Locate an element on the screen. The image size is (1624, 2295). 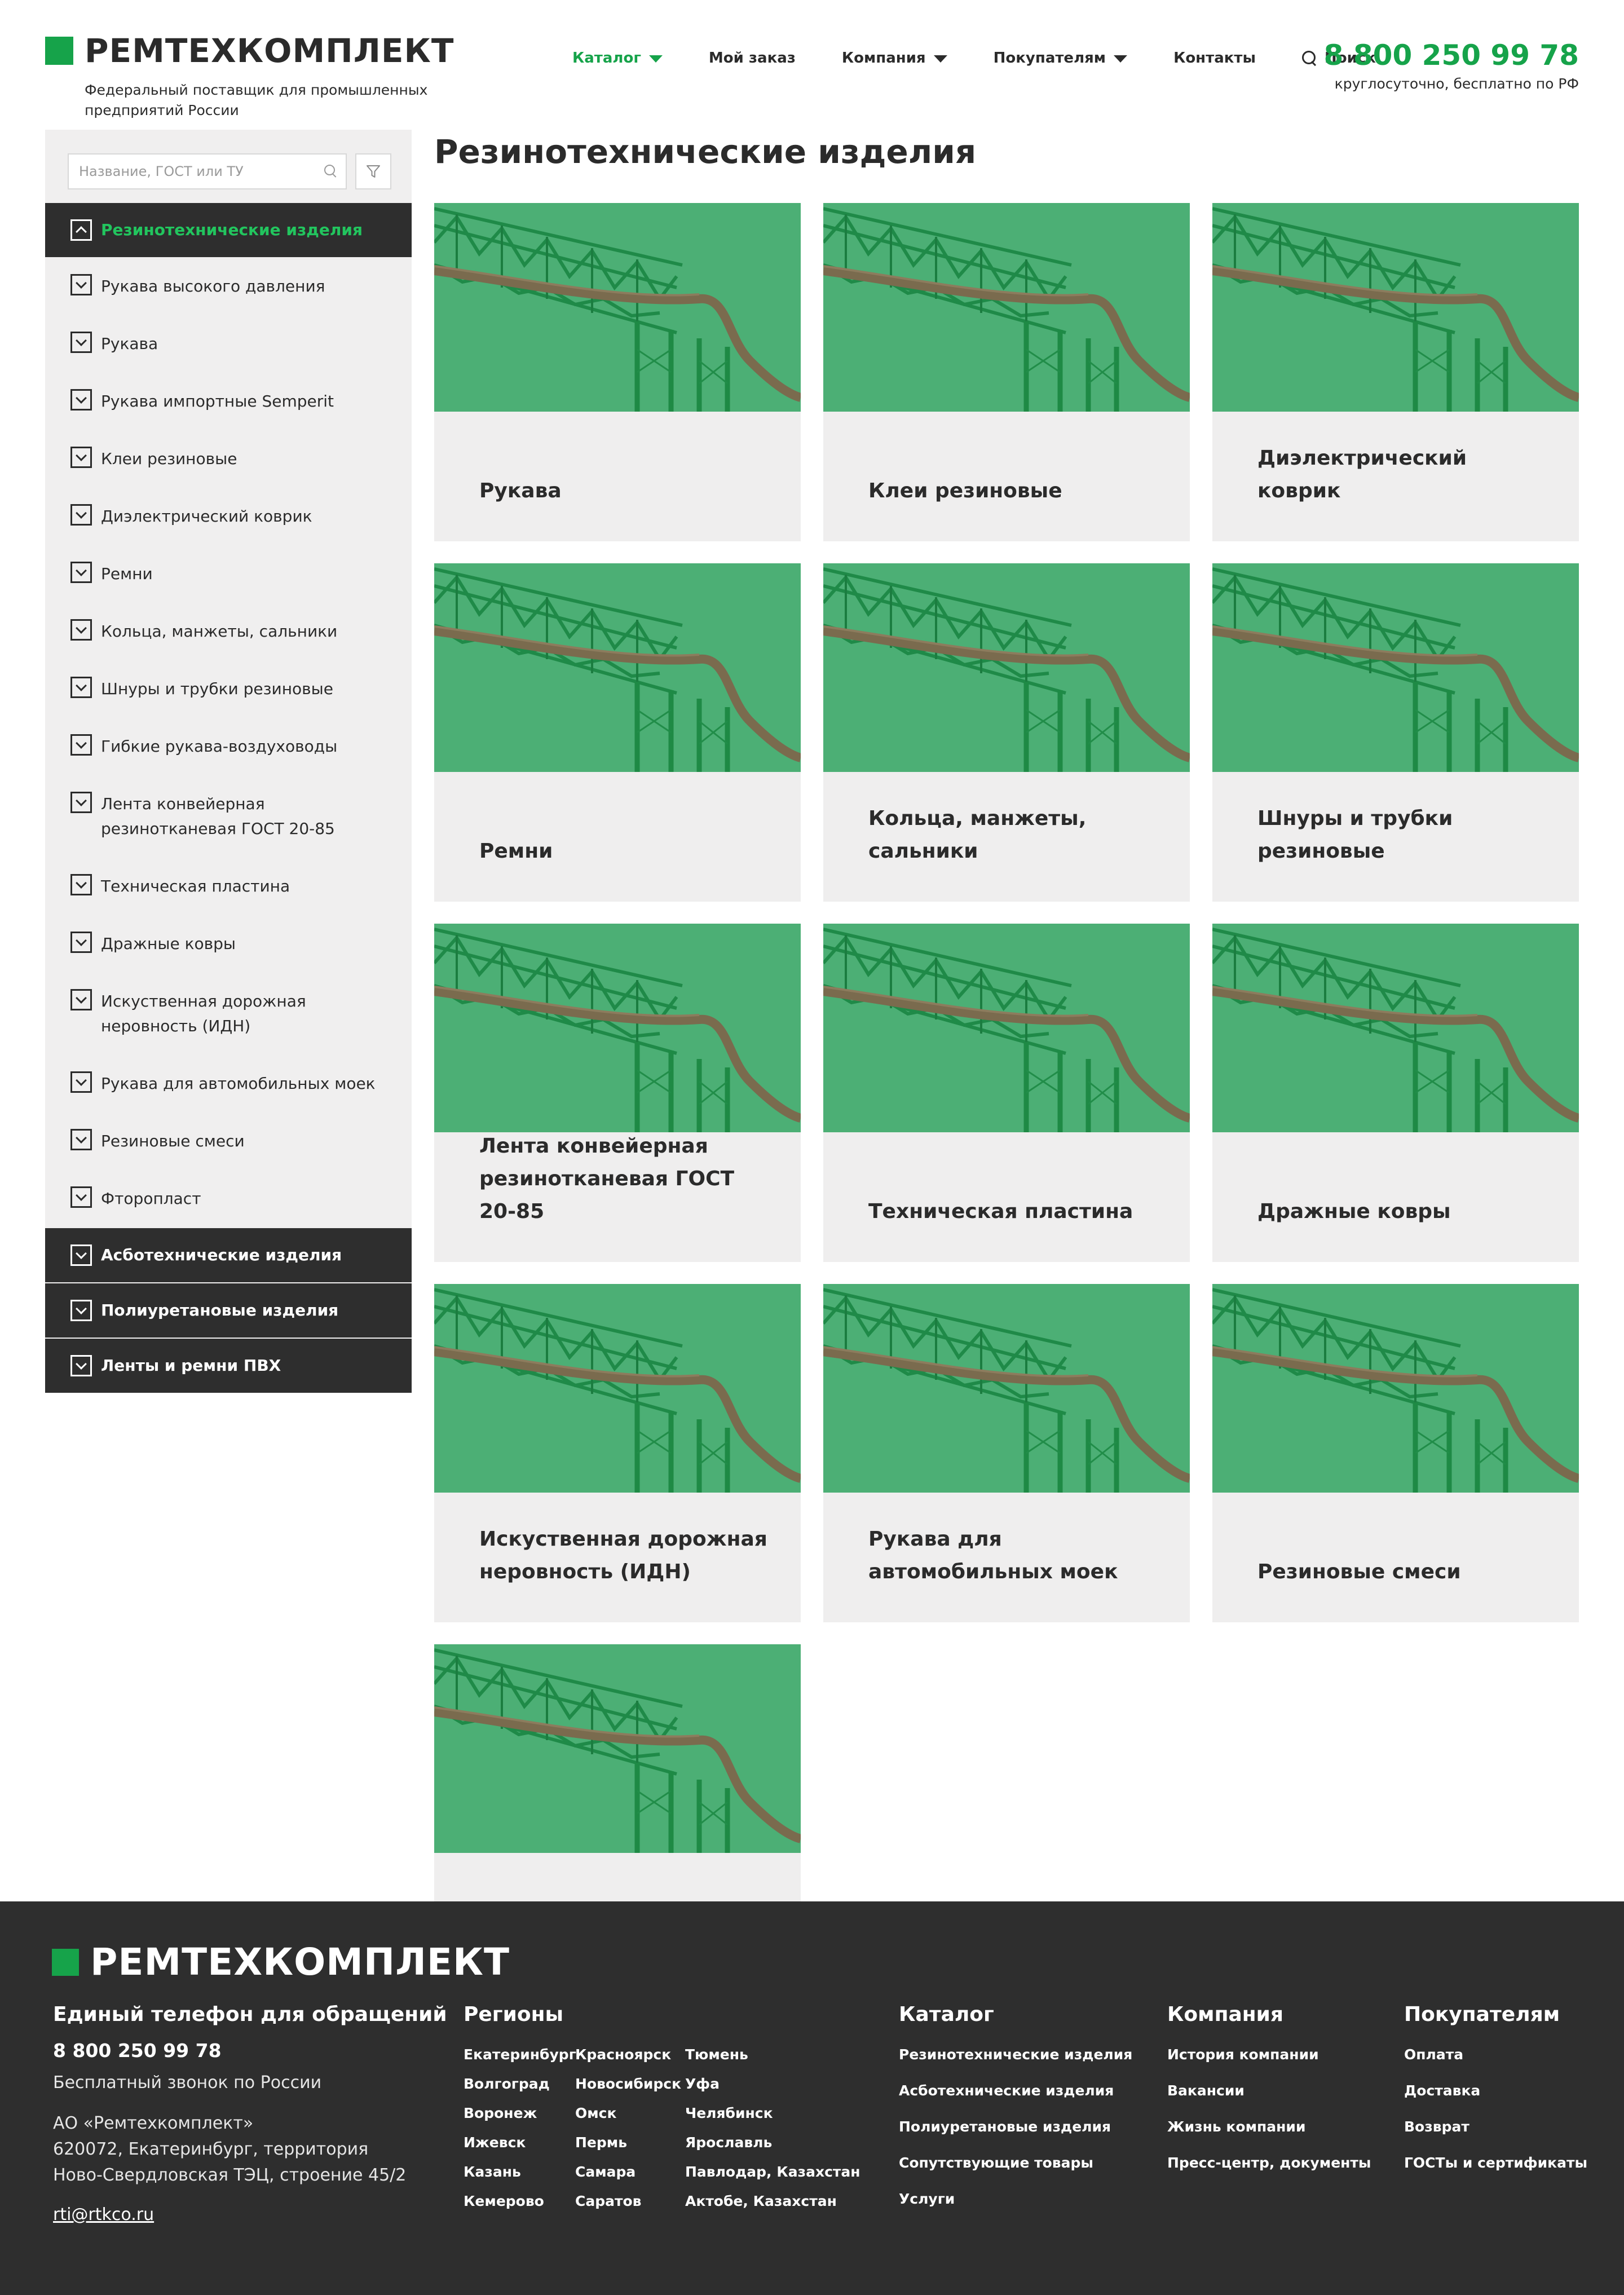
category-card: Кольца, манжеты, сальники is located at coordinates (1006, 732).